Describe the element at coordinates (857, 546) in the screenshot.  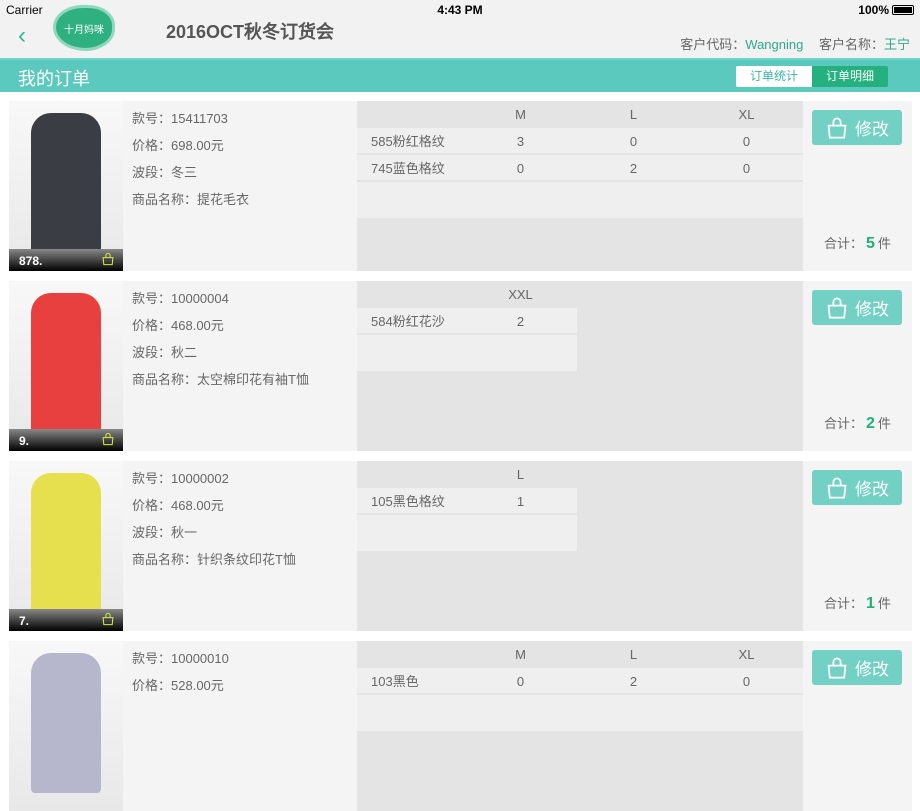
I see `item-actions: 修改 合计： 1 件` at that location.